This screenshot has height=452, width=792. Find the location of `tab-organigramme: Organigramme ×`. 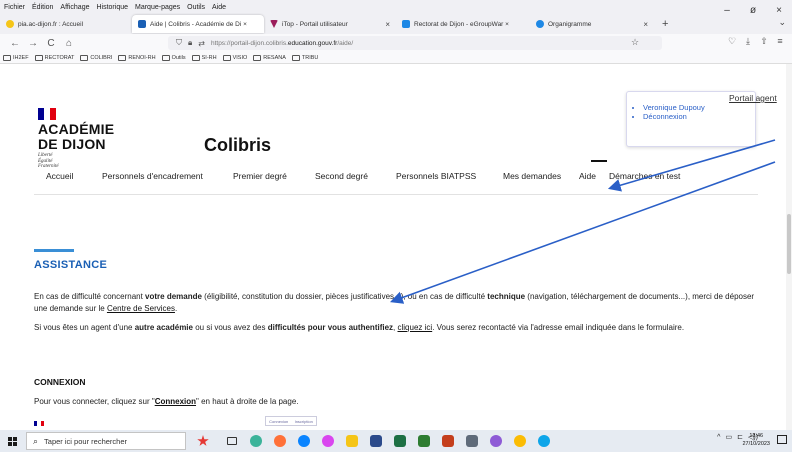

tab-organigramme: Organigramme × is located at coordinates (592, 24).